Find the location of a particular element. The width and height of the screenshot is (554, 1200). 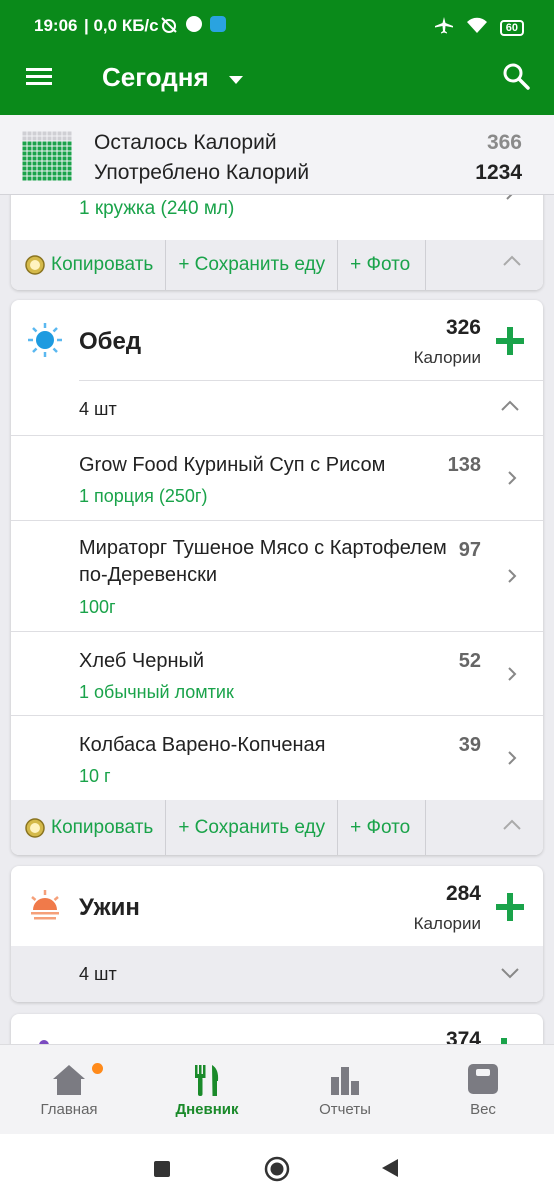

wifi-icon is located at coordinates (477, 27).